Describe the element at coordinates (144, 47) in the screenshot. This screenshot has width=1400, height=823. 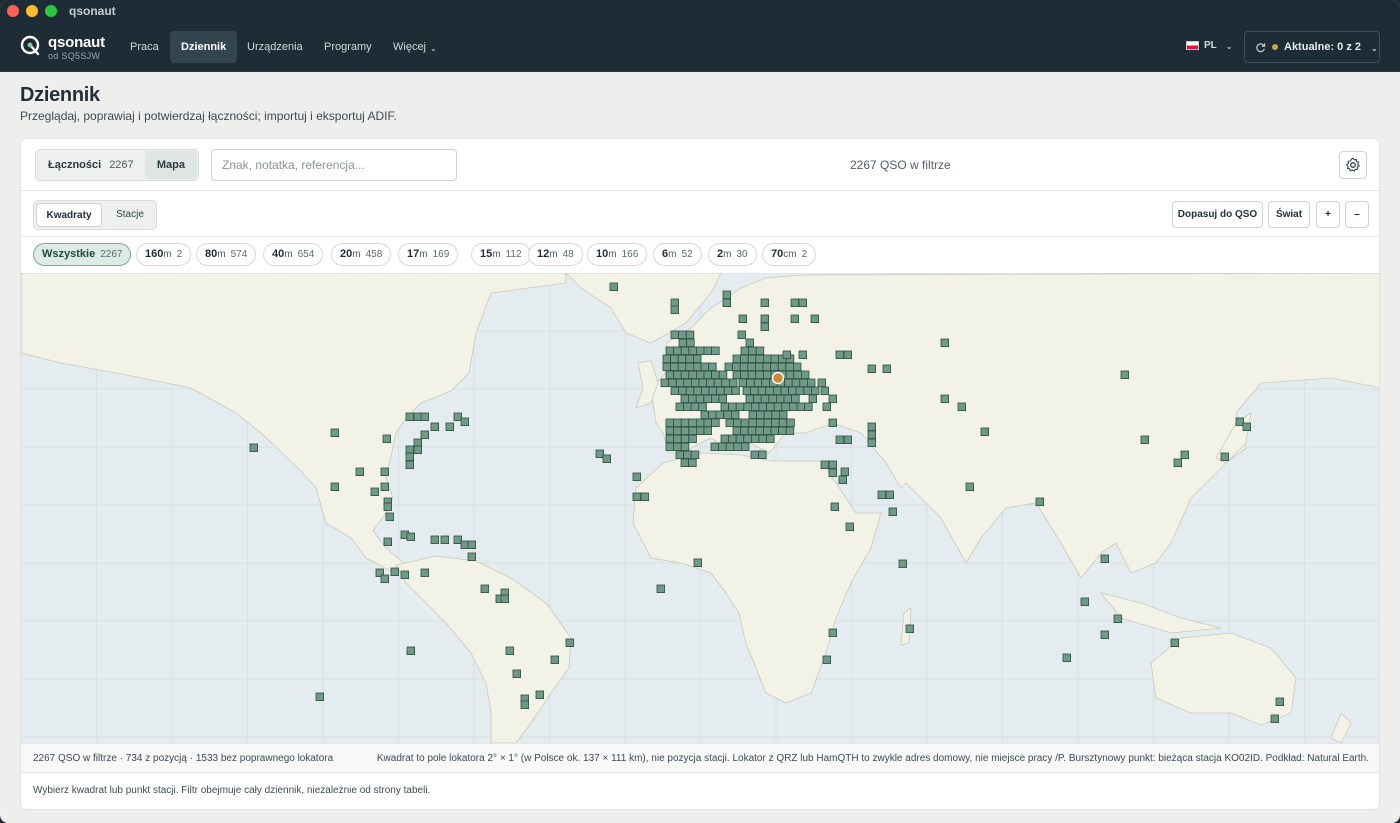
I see `nav-item-praca: Praca` at that location.